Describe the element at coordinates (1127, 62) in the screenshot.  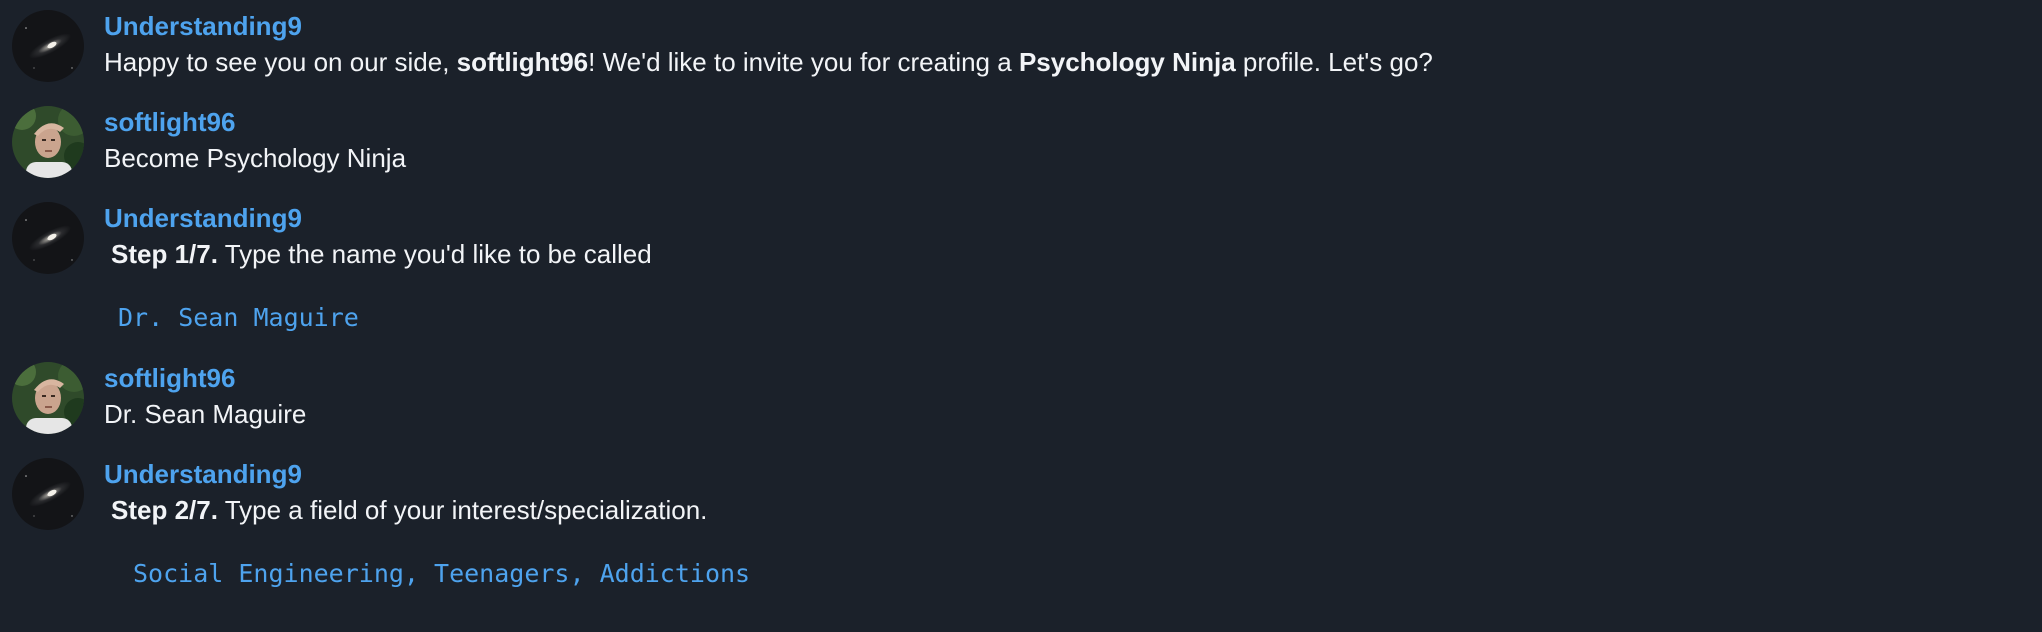
I see `bold-profile-name: Psychology Ninja` at that location.